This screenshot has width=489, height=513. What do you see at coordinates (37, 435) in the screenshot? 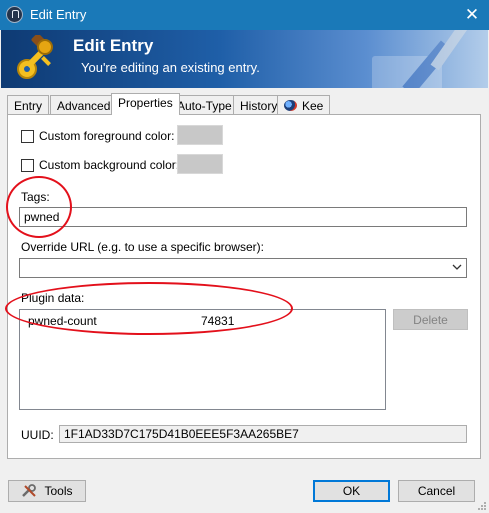
I see `uuid-label: UUID:` at bounding box center [37, 435].